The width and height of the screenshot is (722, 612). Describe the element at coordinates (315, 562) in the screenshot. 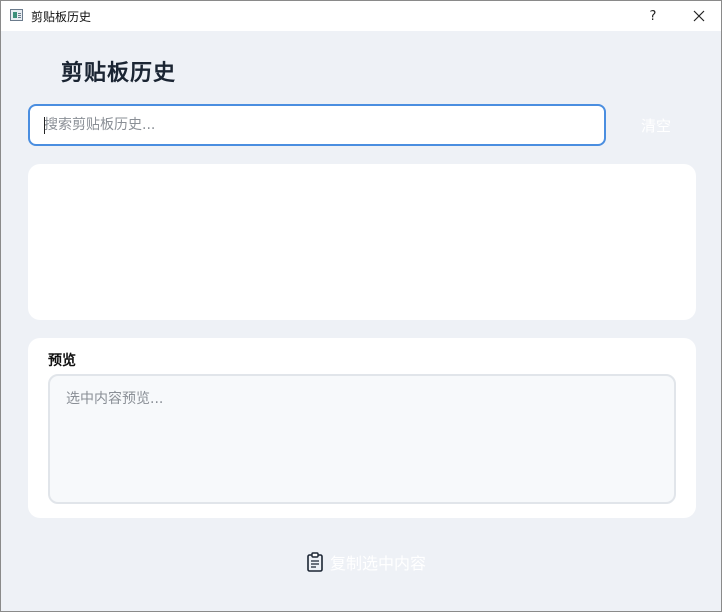

I see `clipboard-icon` at that location.